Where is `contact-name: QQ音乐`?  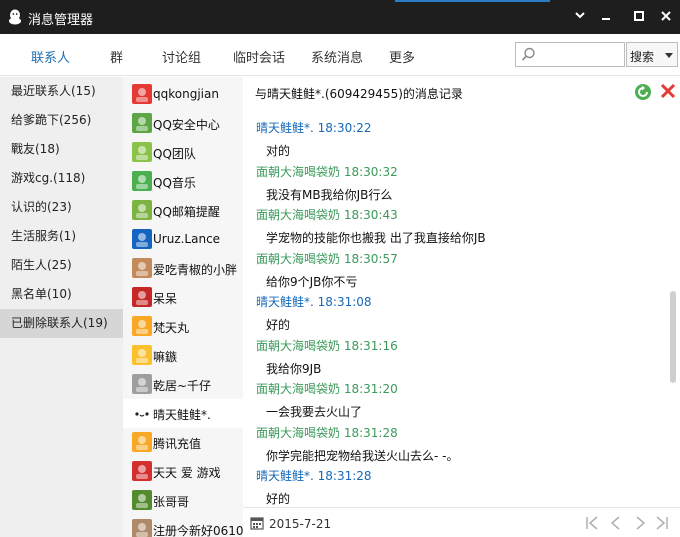
contact-name: QQ音乐 is located at coordinates (174, 183).